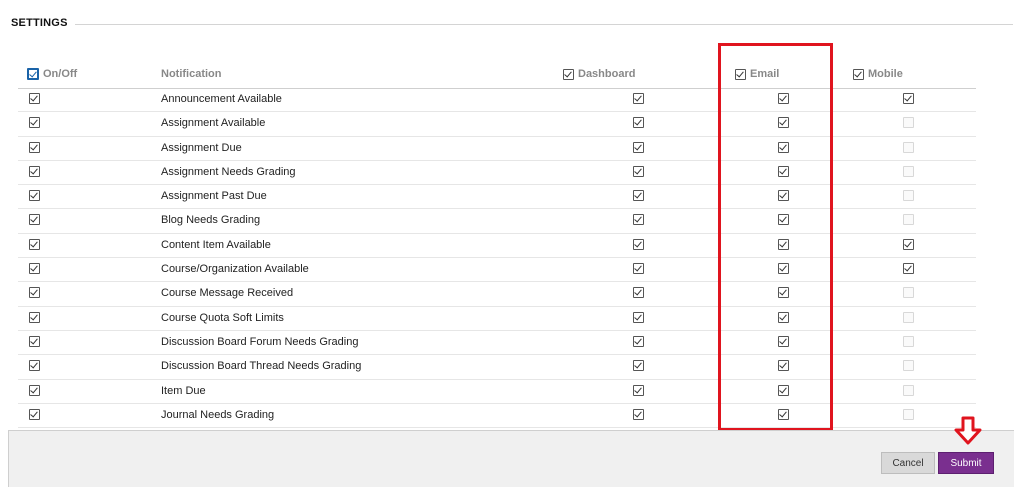  Describe the element at coordinates (221, 99) in the screenshot. I see `notification-label: Announcement Available` at that location.